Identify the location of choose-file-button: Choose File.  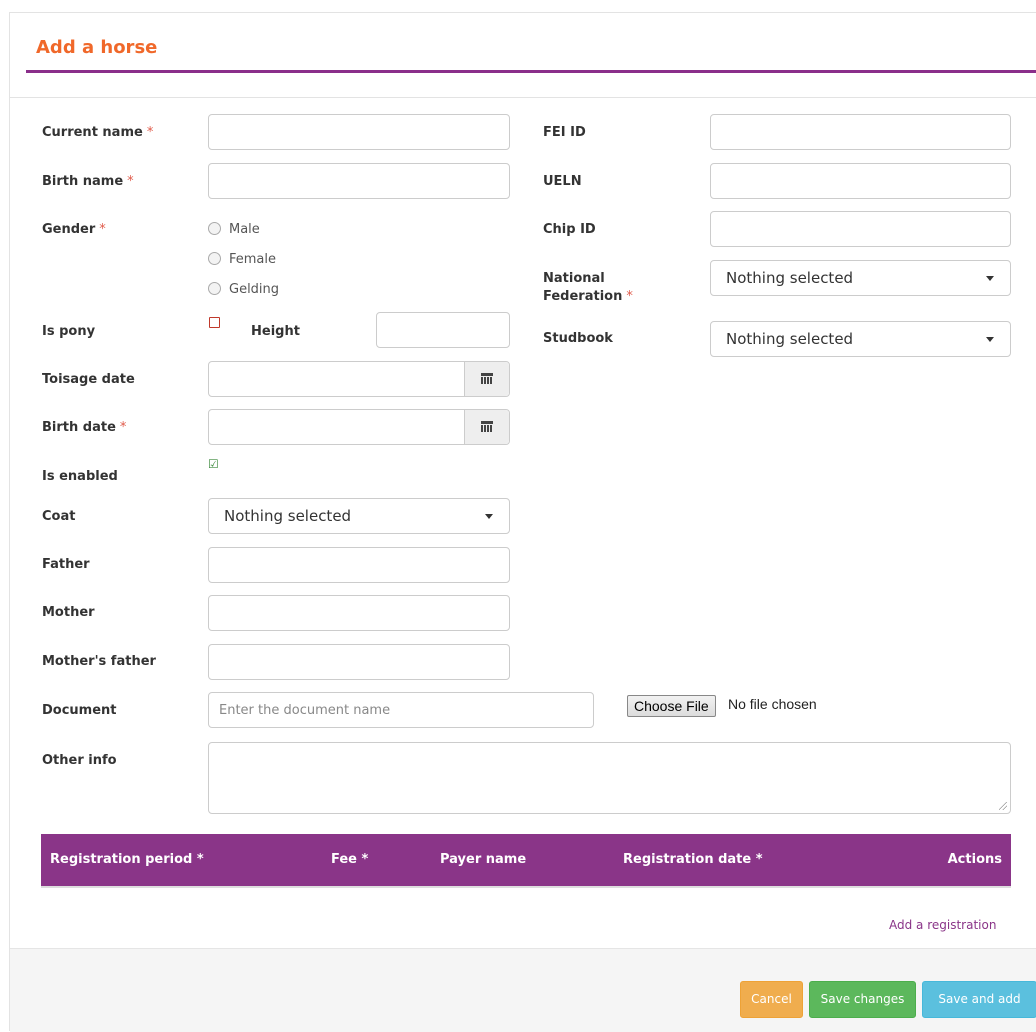
(671, 706).